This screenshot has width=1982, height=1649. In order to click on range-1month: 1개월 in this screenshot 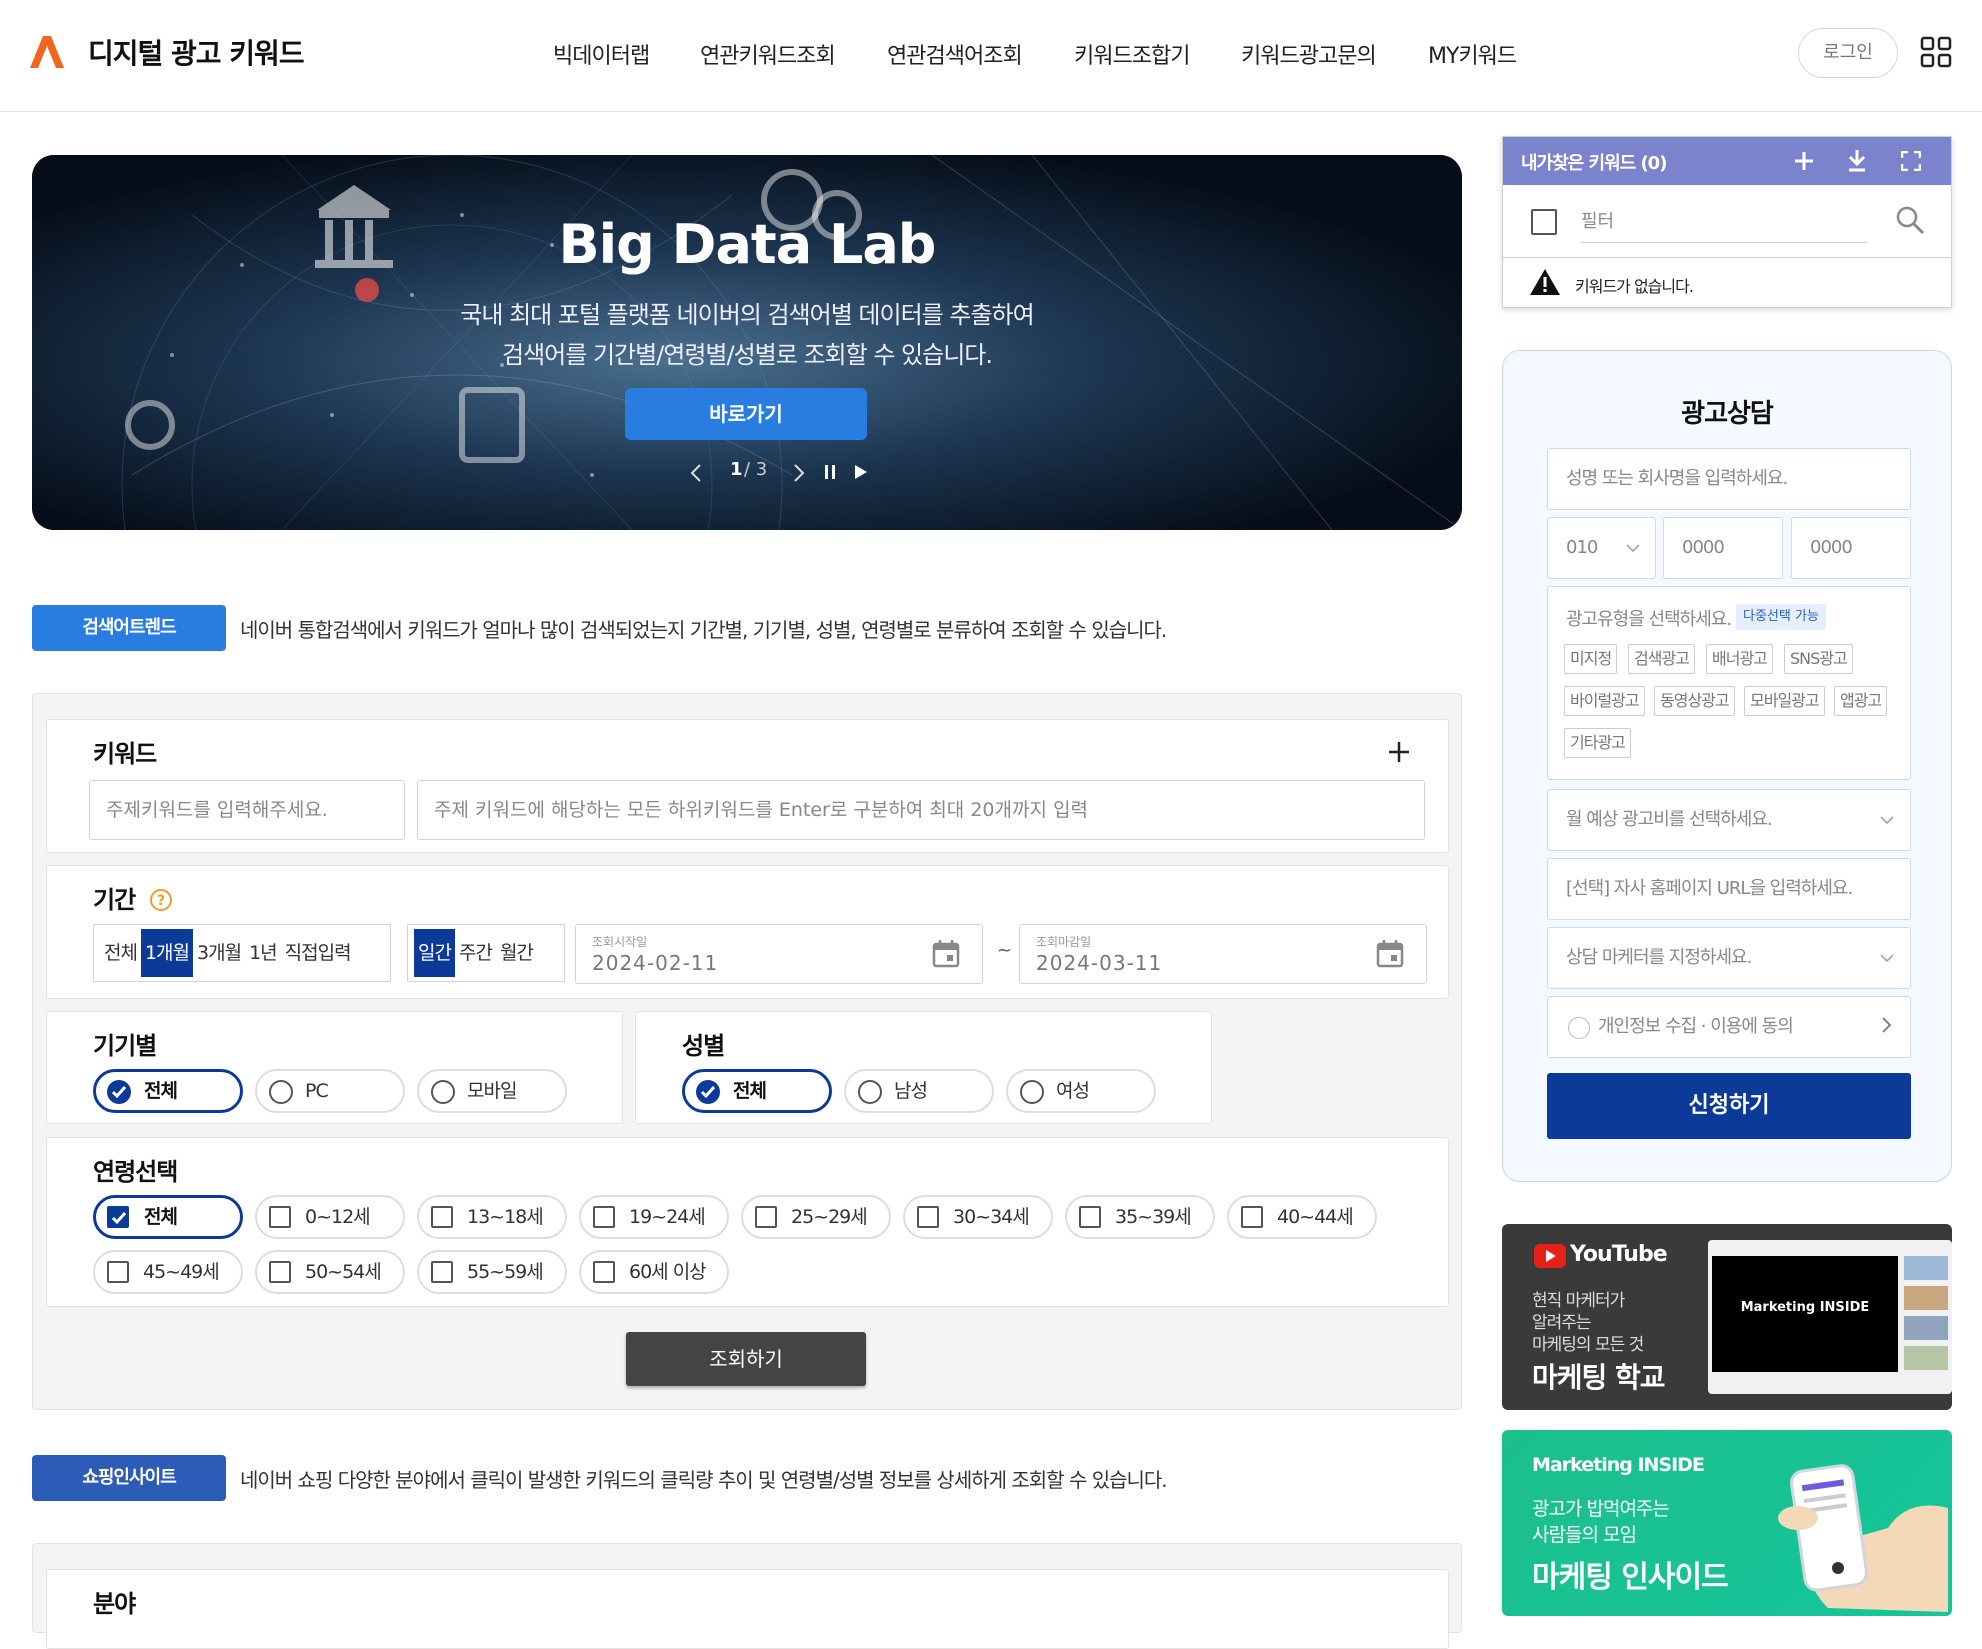, I will do `click(167, 953)`.